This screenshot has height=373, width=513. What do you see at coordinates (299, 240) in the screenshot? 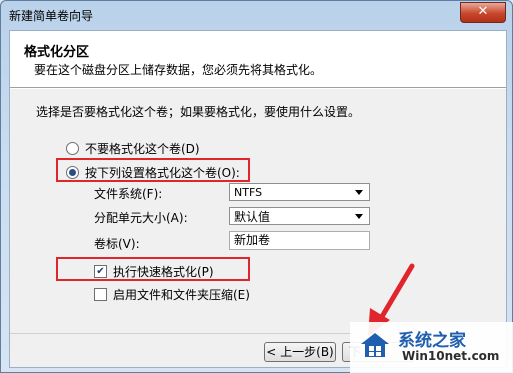
I see `volume-label-input: 新加卷` at bounding box center [299, 240].